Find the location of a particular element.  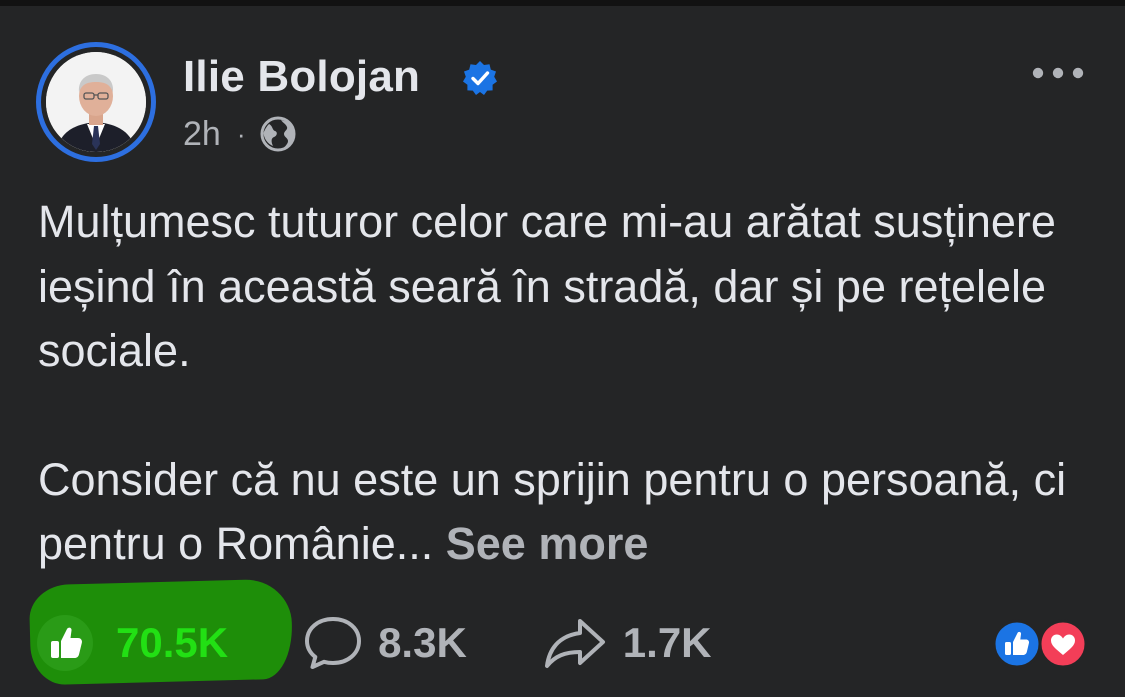

profile-photo is located at coordinates (96, 102).